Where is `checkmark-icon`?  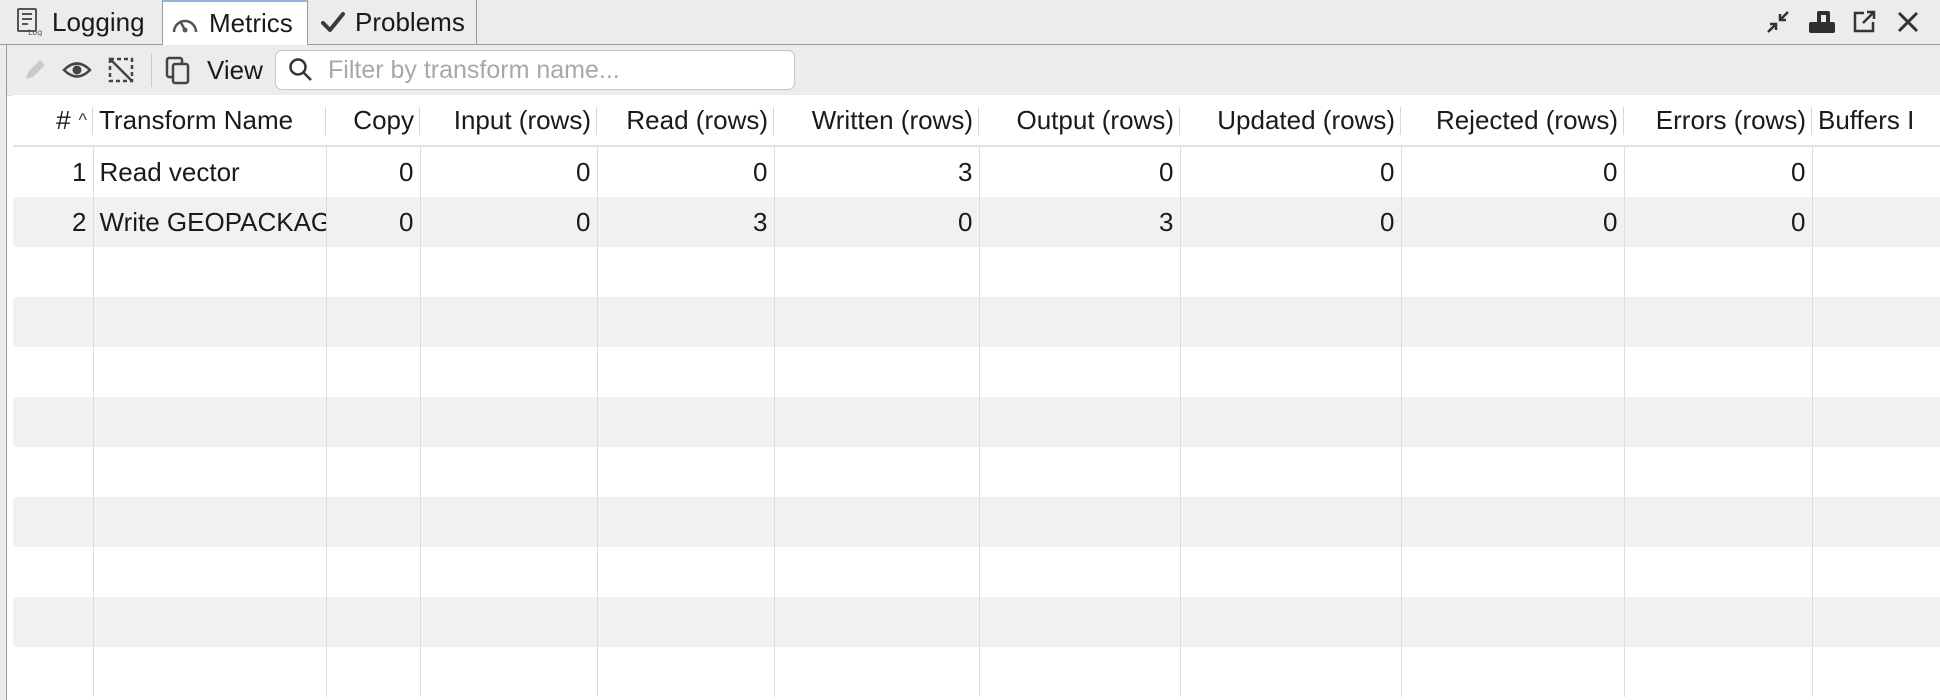 checkmark-icon is located at coordinates (333, 22).